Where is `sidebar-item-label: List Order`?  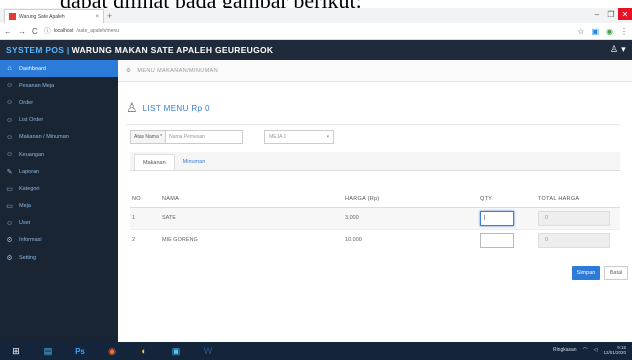 sidebar-item-label: List Order is located at coordinates (31, 120).